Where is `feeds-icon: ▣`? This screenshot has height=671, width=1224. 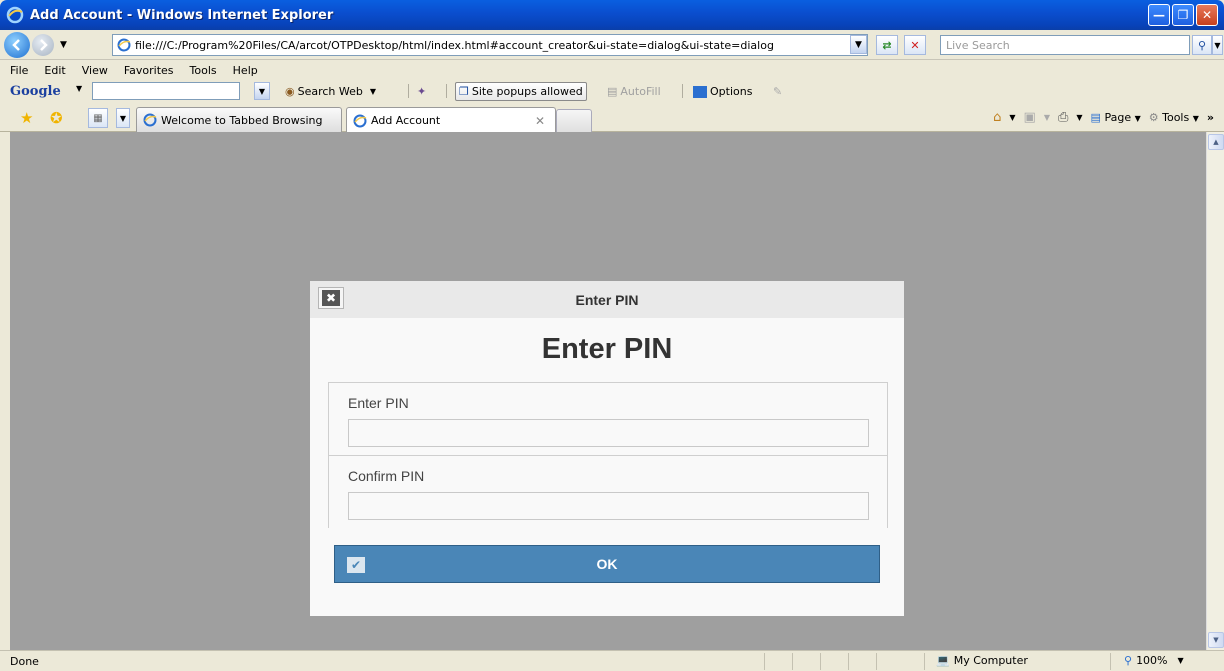 feeds-icon: ▣ is located at coordinates (1030, 117).